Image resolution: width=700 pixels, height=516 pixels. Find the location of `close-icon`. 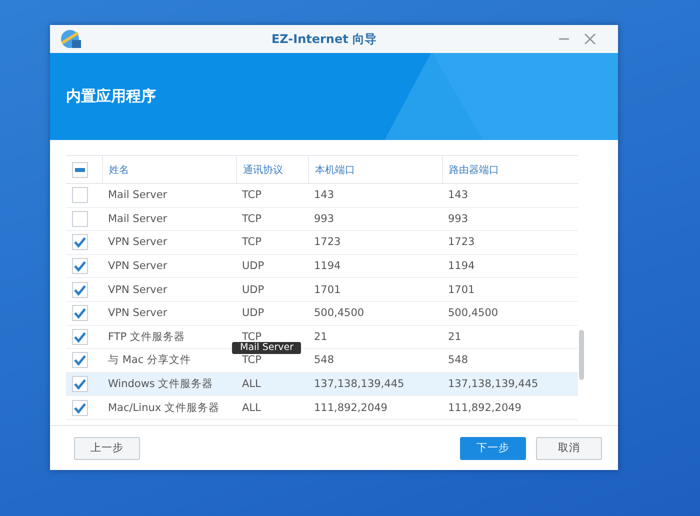

close-icon is located at coordinates (590, 39).